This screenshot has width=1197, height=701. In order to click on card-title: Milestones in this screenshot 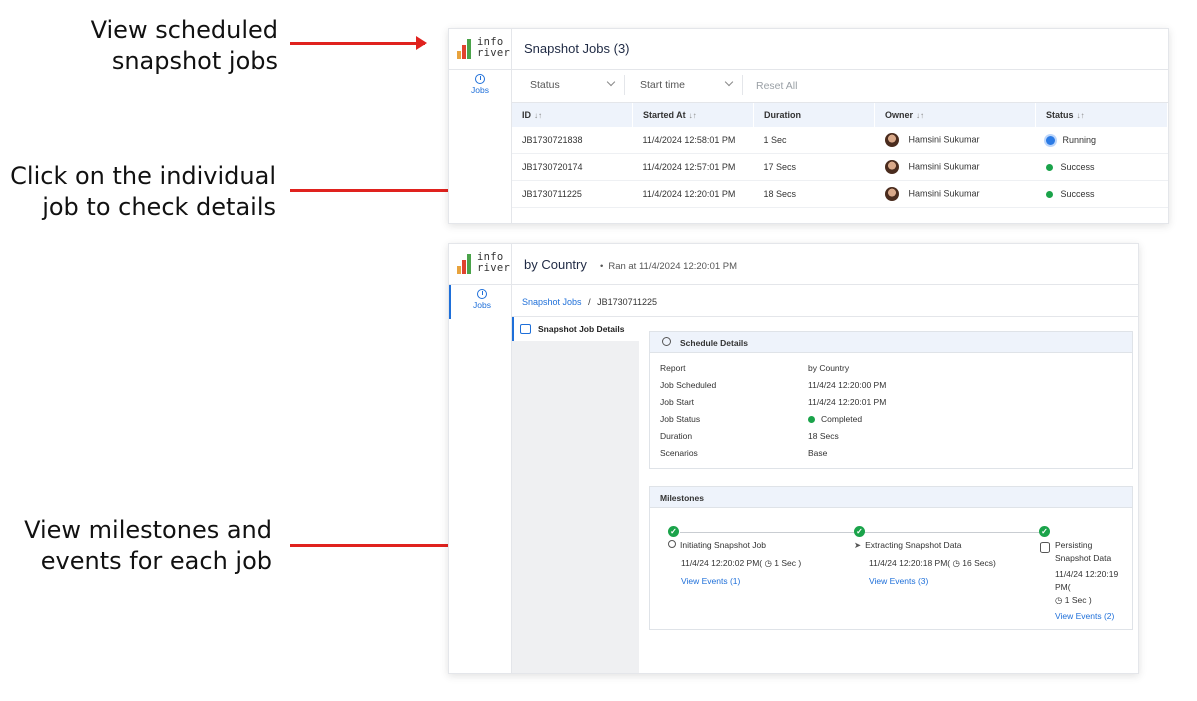, I will do `click(682, 498)`.